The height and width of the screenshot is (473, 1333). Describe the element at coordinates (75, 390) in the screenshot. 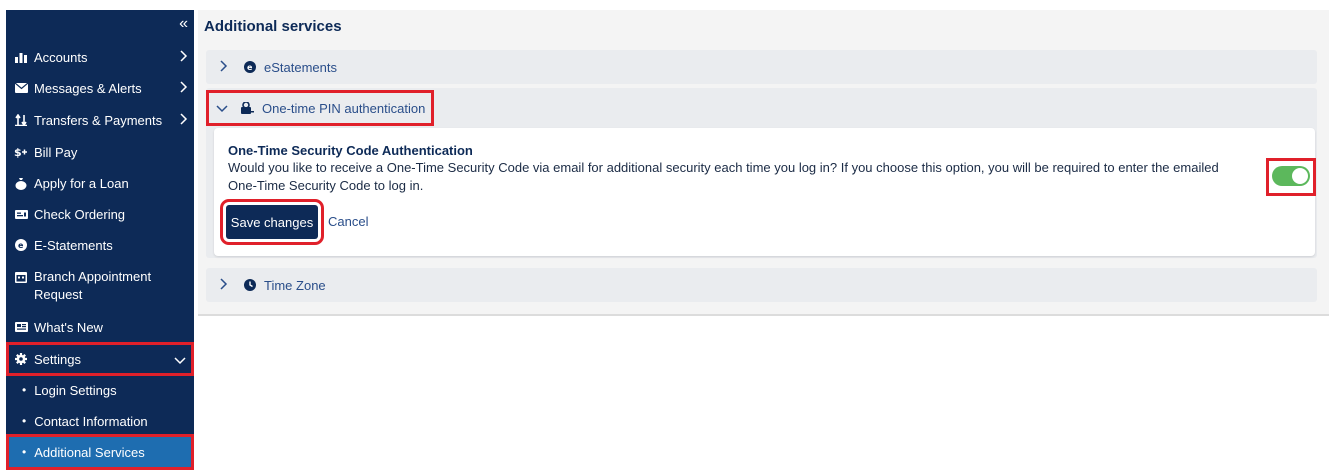

I see `sidebar-item-label: Login Settings` at that location.